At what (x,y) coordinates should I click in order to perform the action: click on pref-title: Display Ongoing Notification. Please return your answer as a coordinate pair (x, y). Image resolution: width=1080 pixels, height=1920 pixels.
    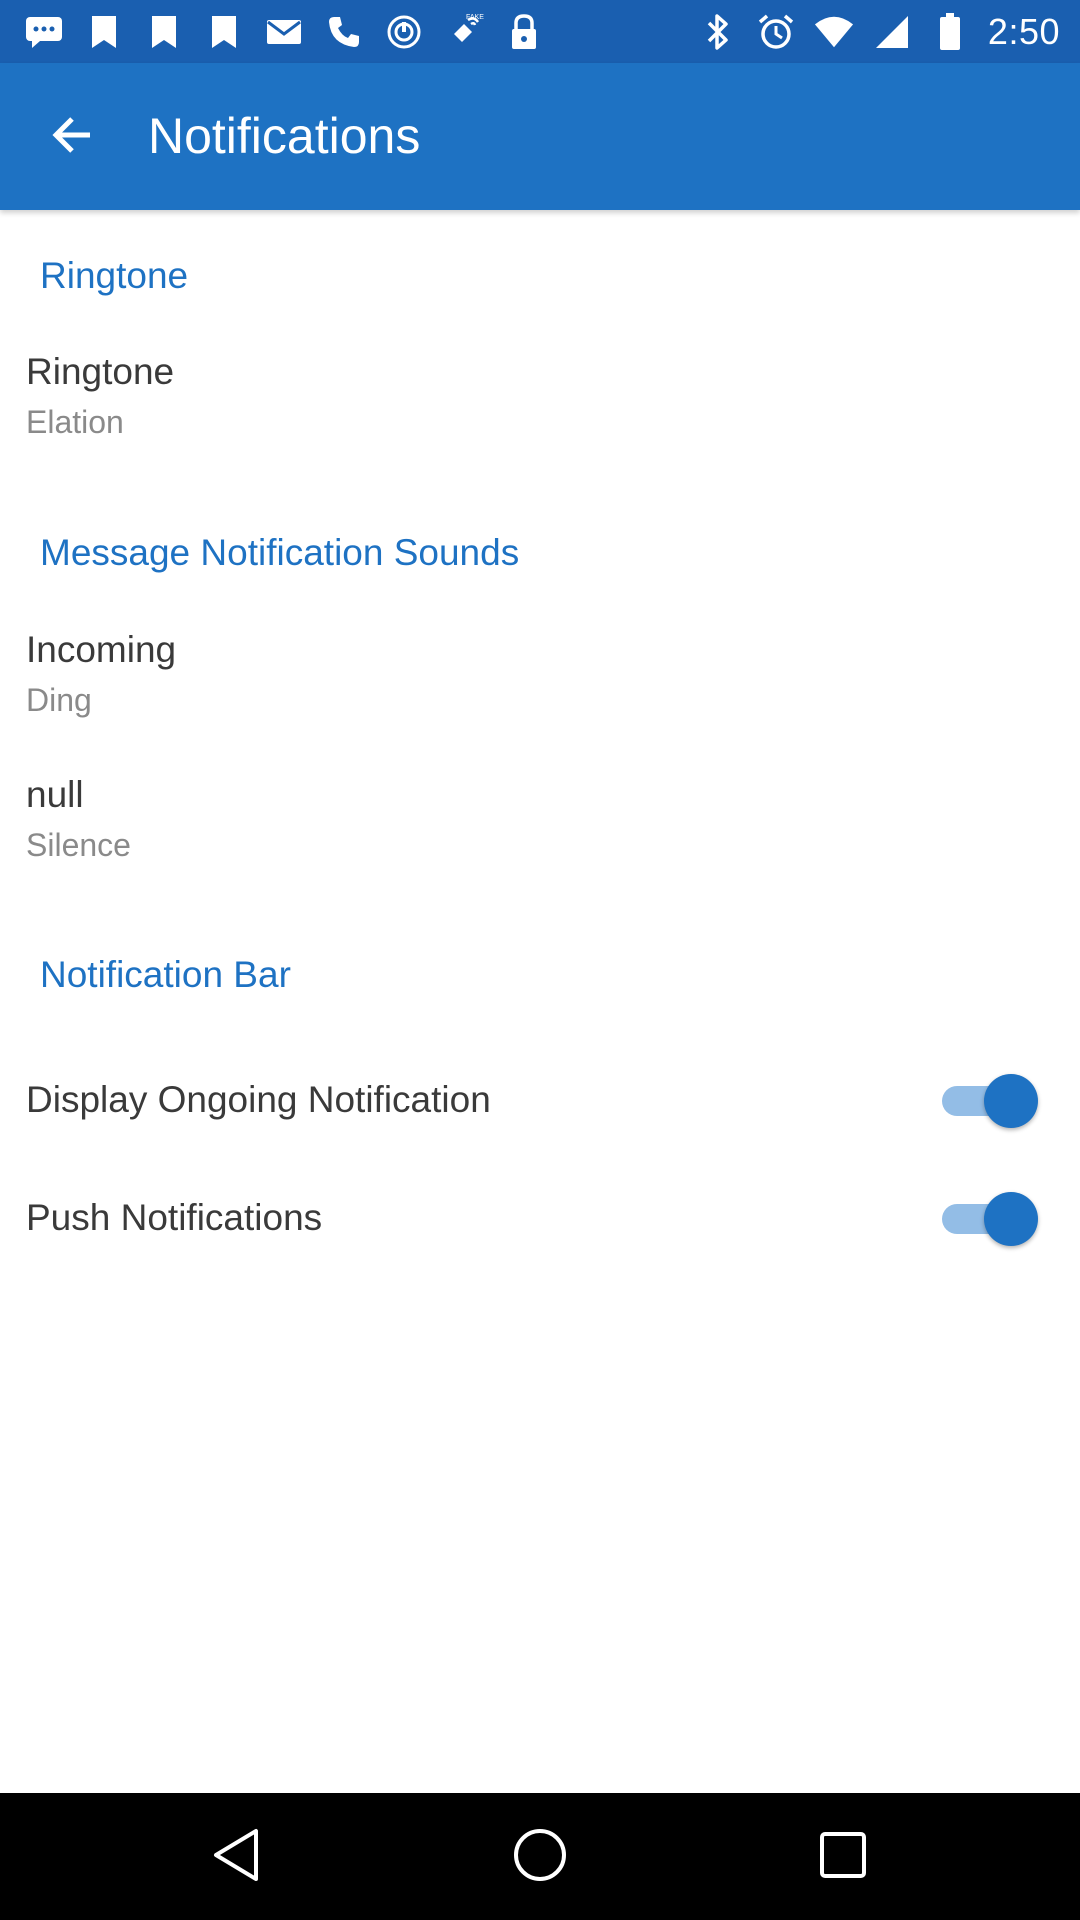
    Looking at the image, I should click on (258, 1099).